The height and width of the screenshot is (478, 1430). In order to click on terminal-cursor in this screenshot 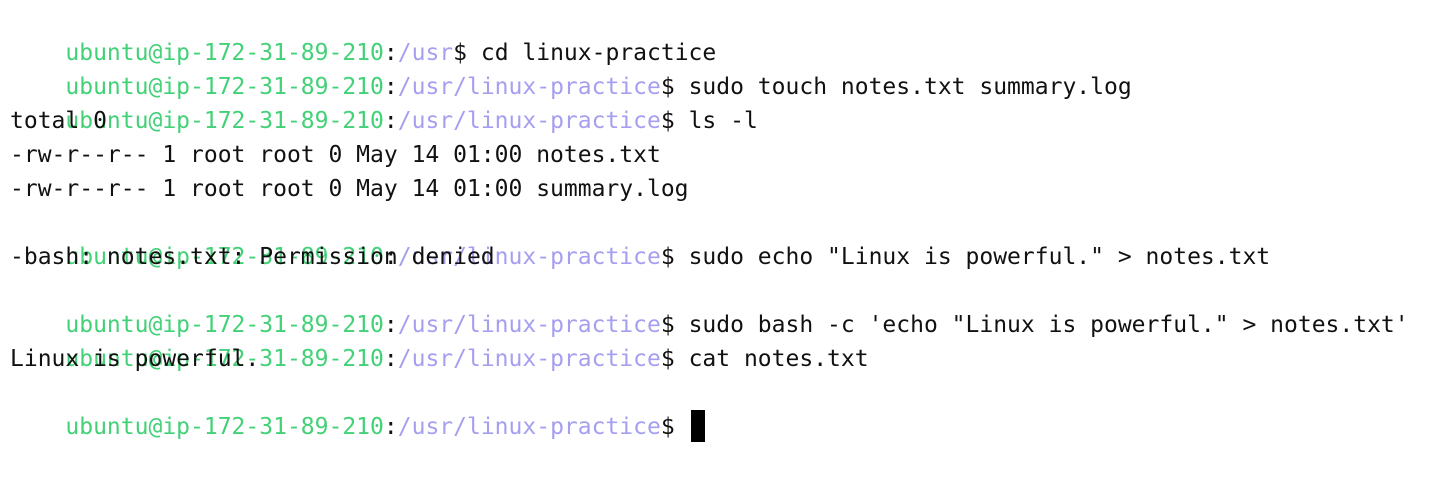, I will do `click(697, 425)`.